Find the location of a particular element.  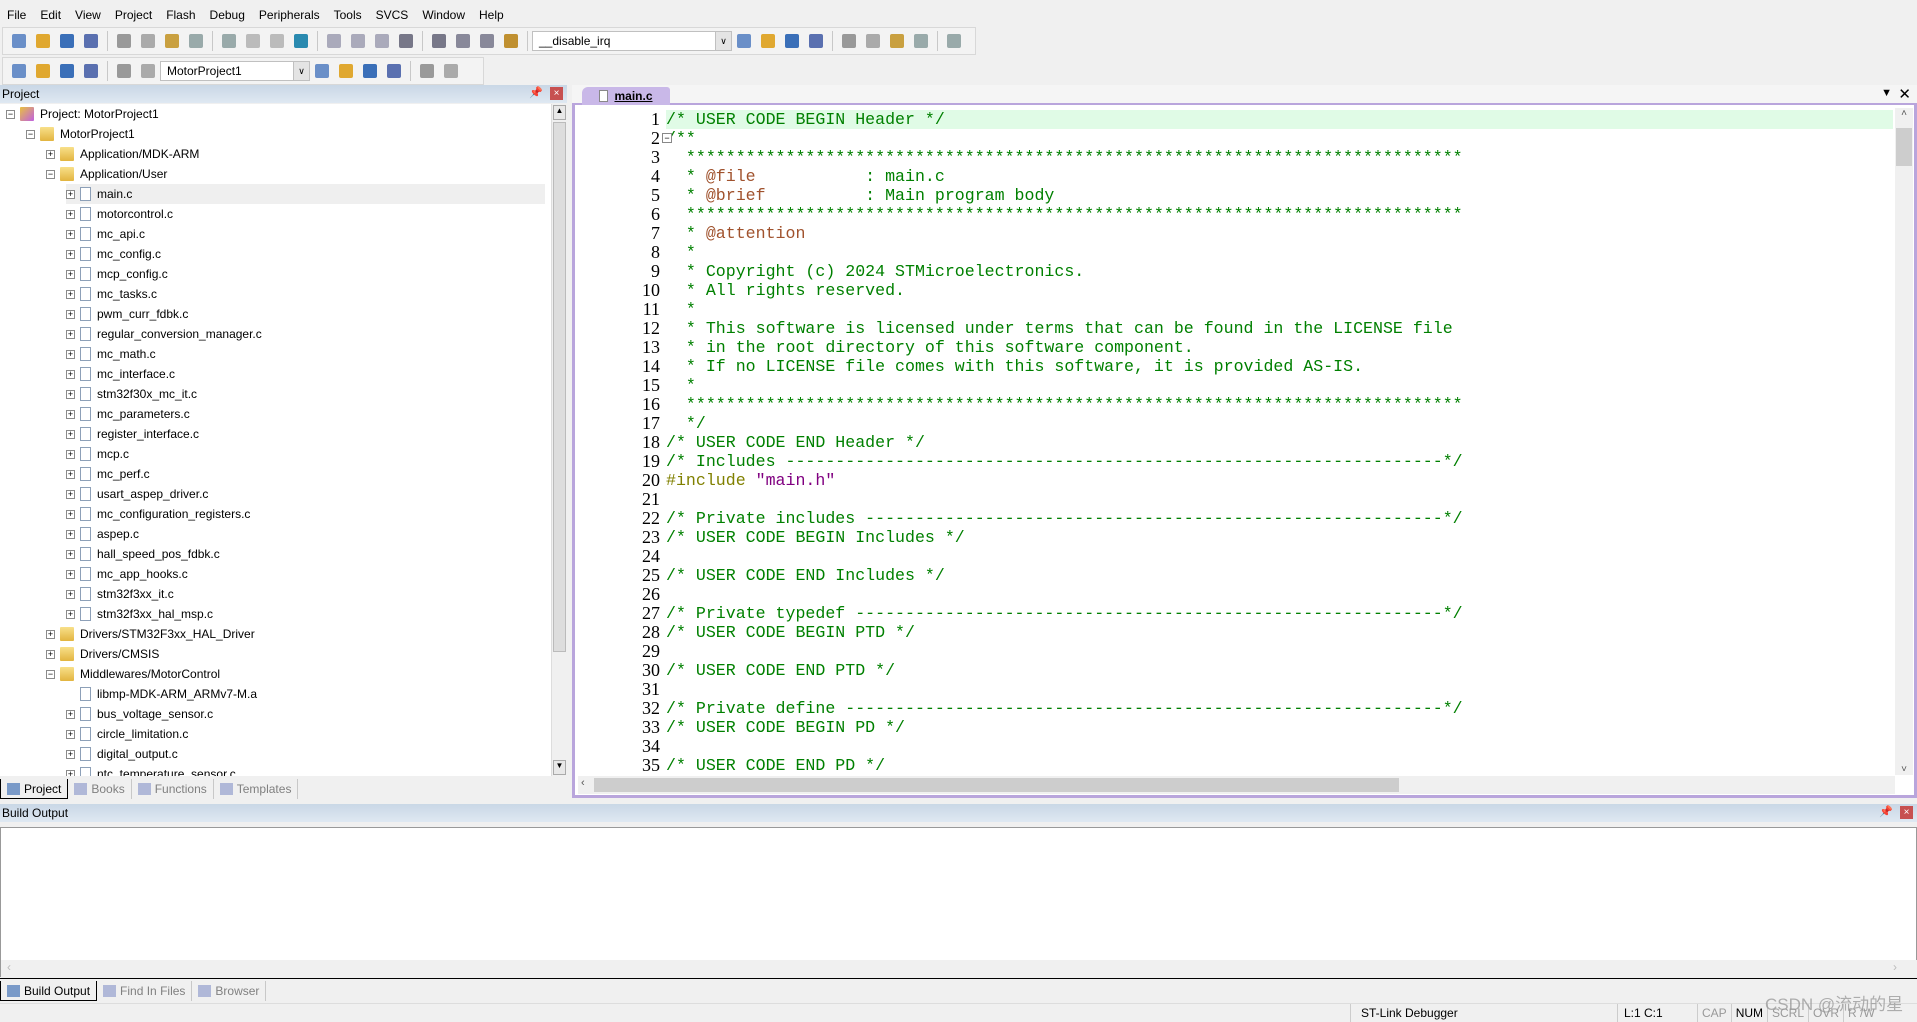

select-packs-button is located at coordinates (370, 71).